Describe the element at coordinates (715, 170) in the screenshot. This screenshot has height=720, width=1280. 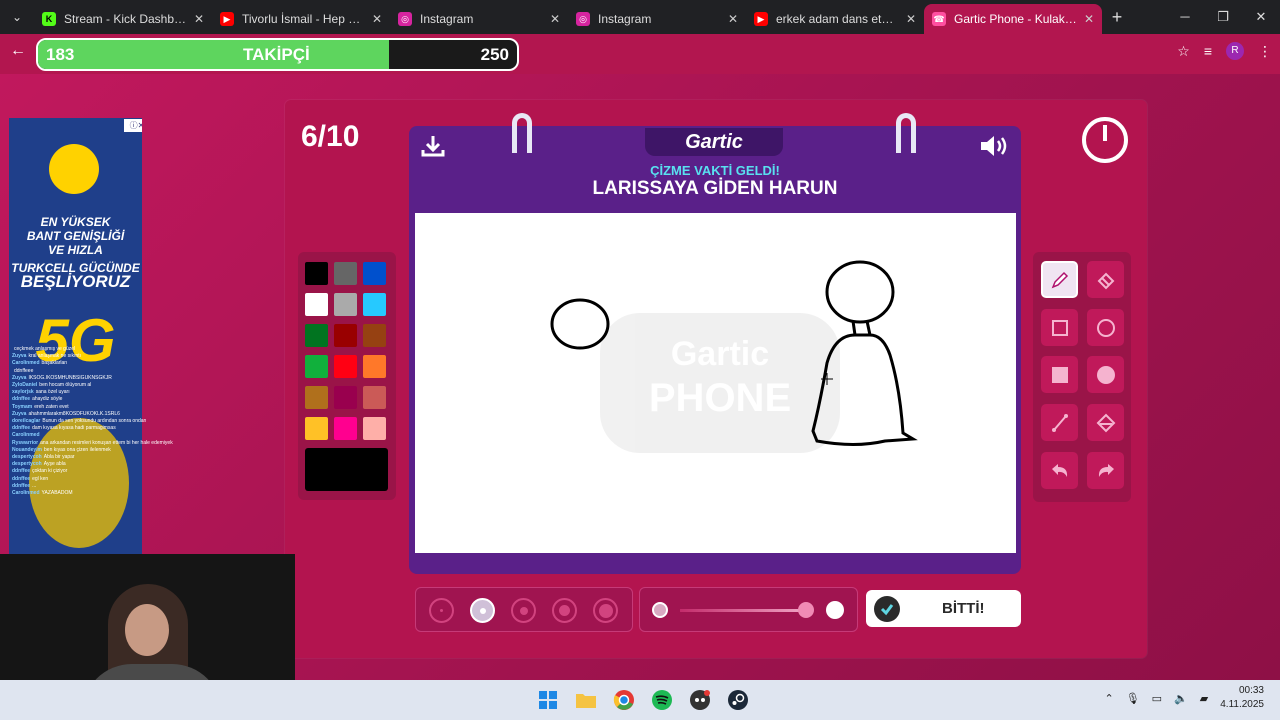
I see `draw-time-subtitle: ÇİZME VAKTİ GELDİ!` at that location.